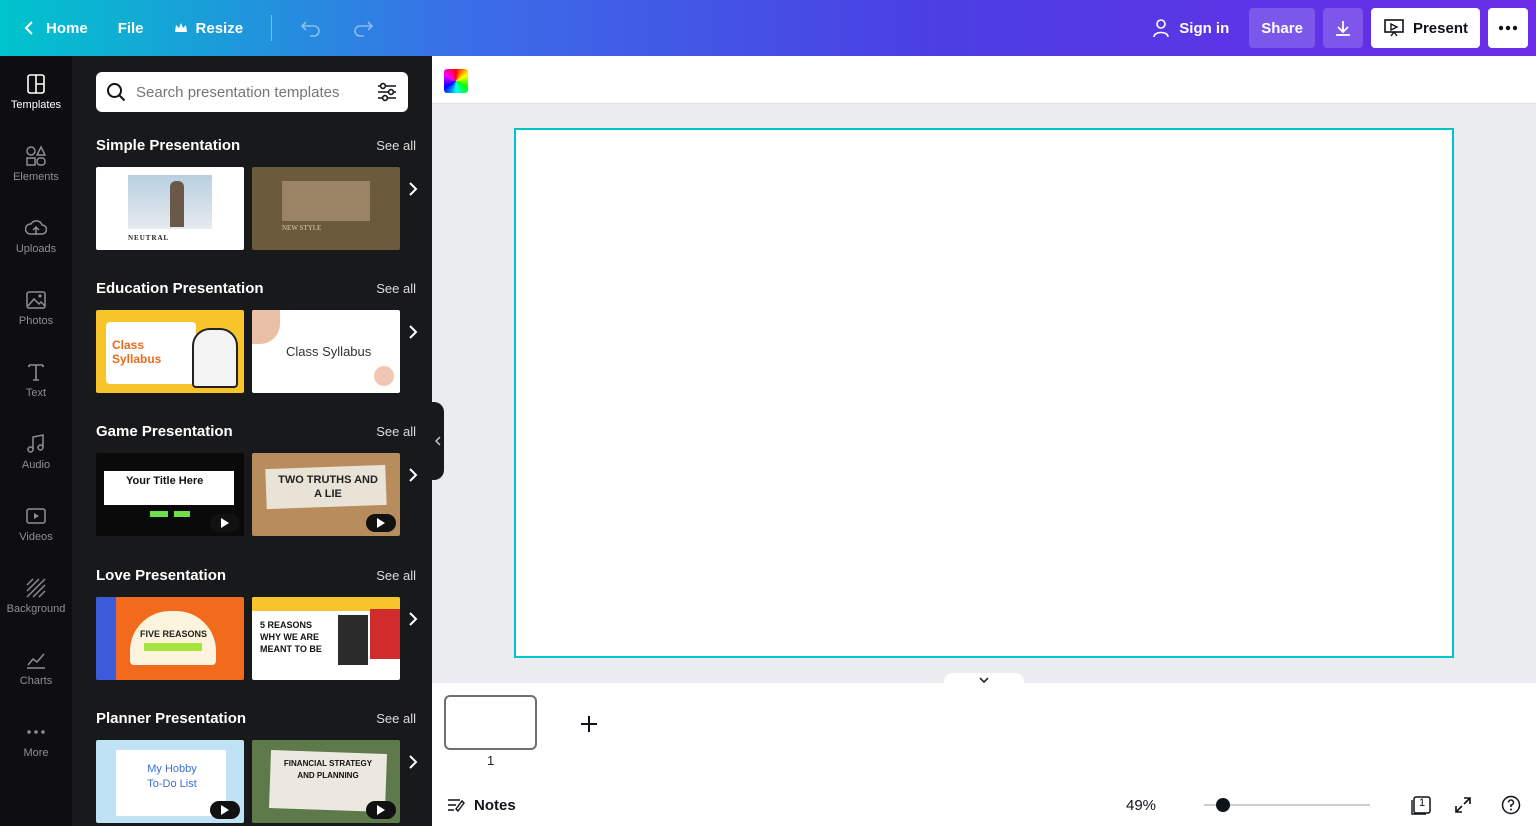 Image resolution: width=1536 pixels, height=826 pixels. I want to click on chevron-left-icon, so click(438, 441).